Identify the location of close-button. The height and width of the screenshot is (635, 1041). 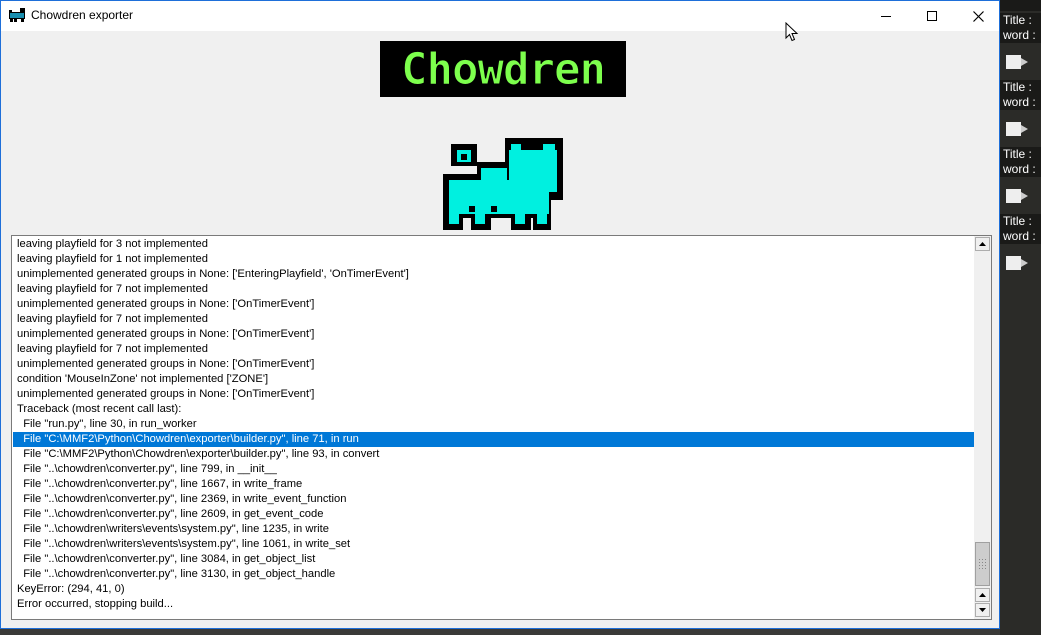
(978, 16).